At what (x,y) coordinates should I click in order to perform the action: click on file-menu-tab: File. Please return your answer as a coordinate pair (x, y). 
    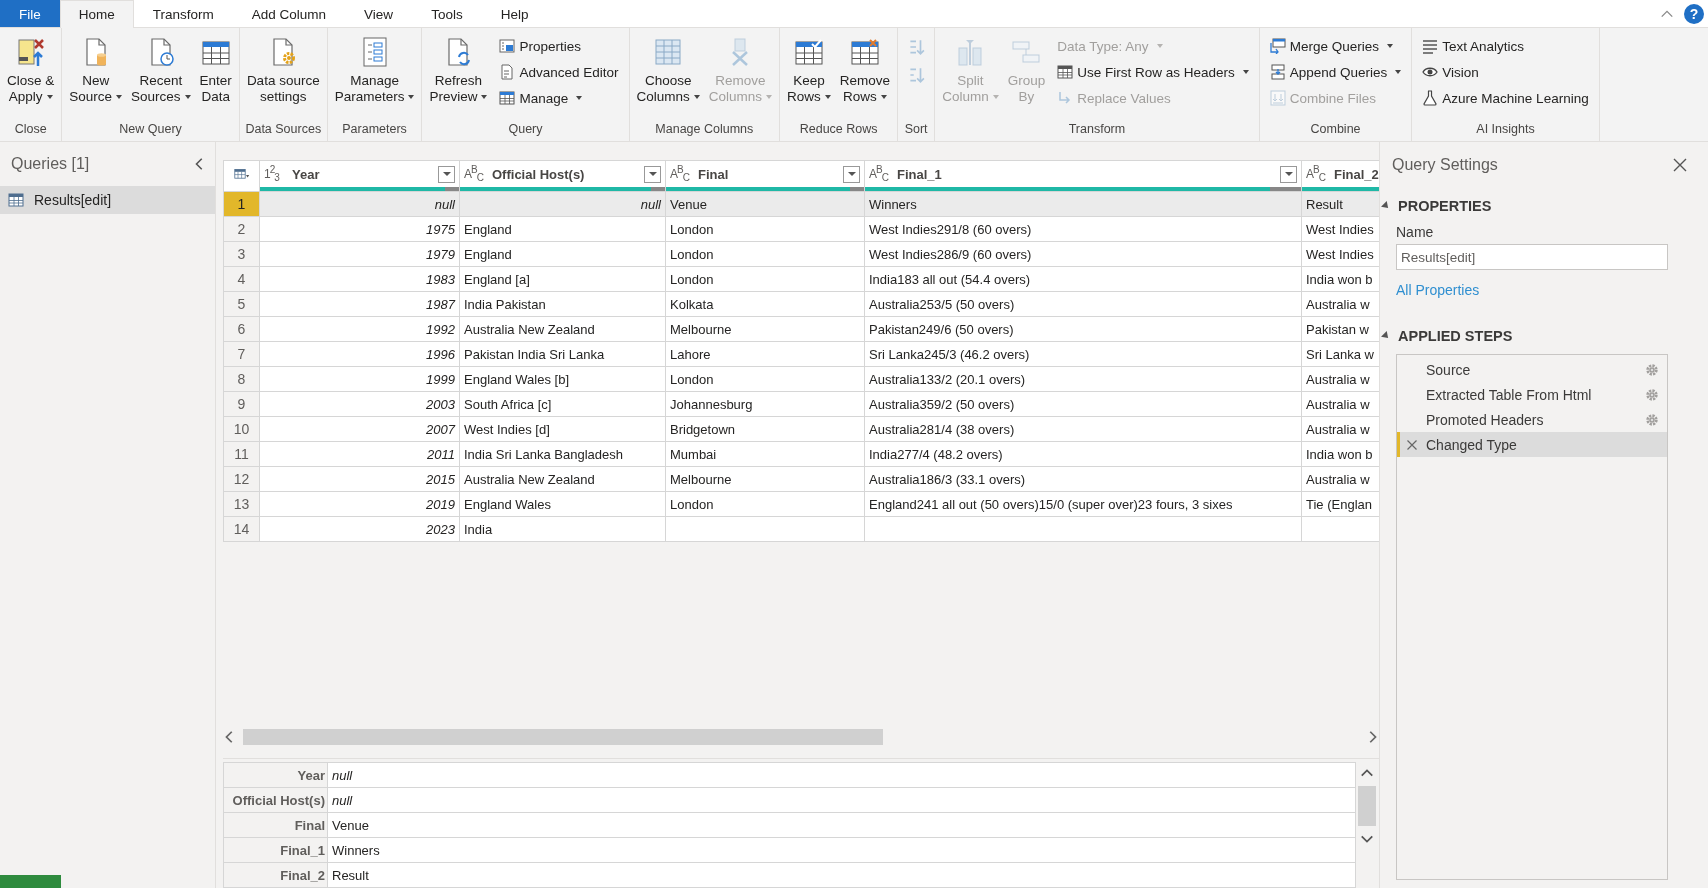
    Looking at the image, I should click on (30, 13).